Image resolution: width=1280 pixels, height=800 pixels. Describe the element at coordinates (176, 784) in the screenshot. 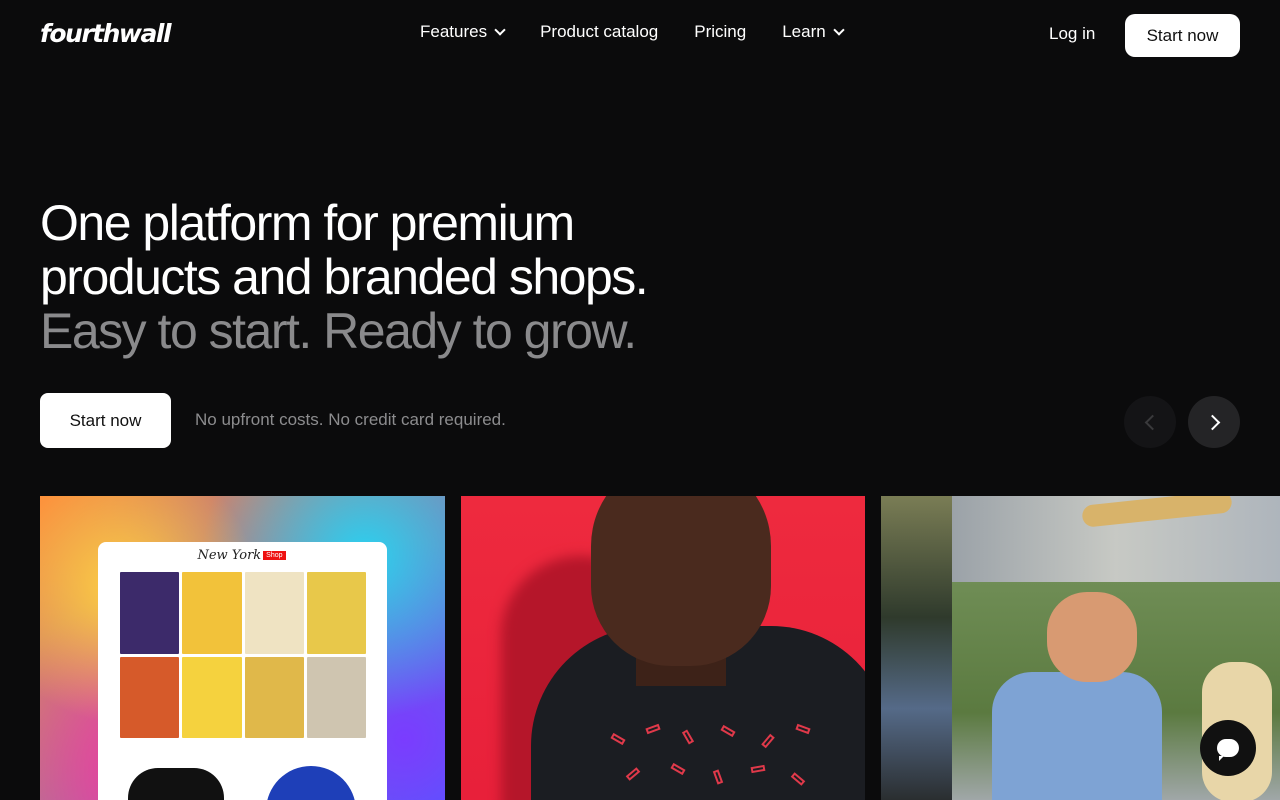

I see `product-tshirt` at that location.